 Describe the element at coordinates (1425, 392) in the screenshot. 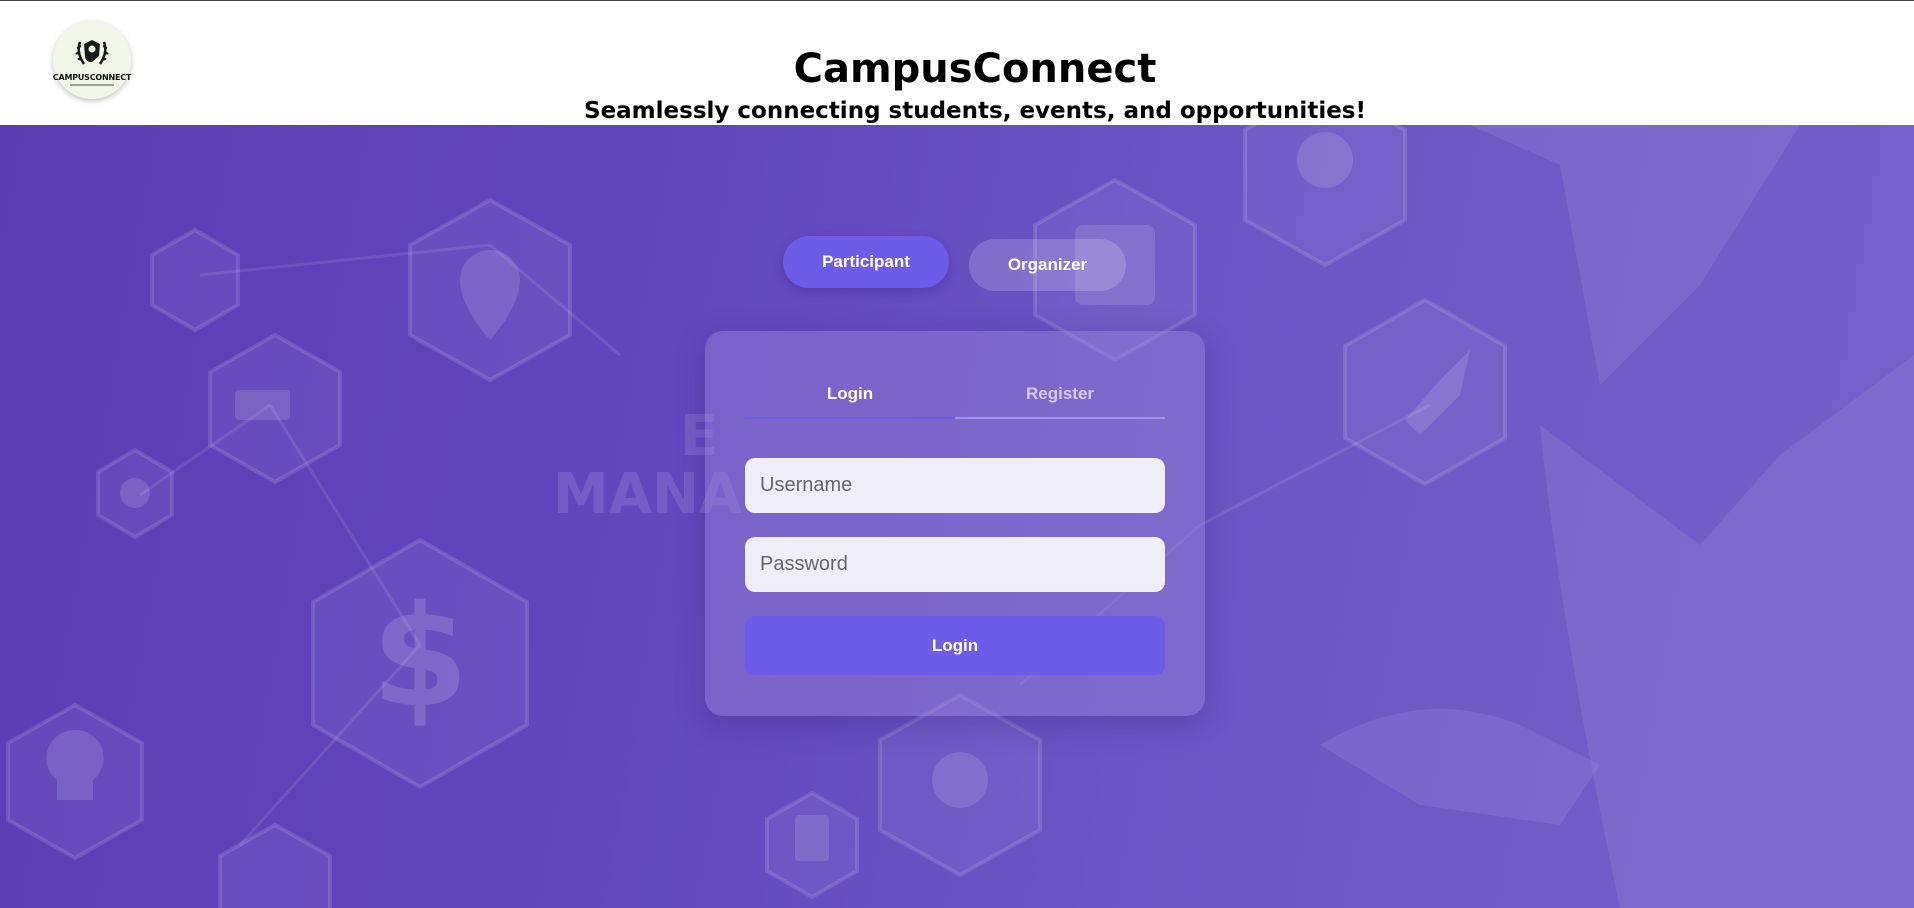

I see `hex-rocket` at that location.